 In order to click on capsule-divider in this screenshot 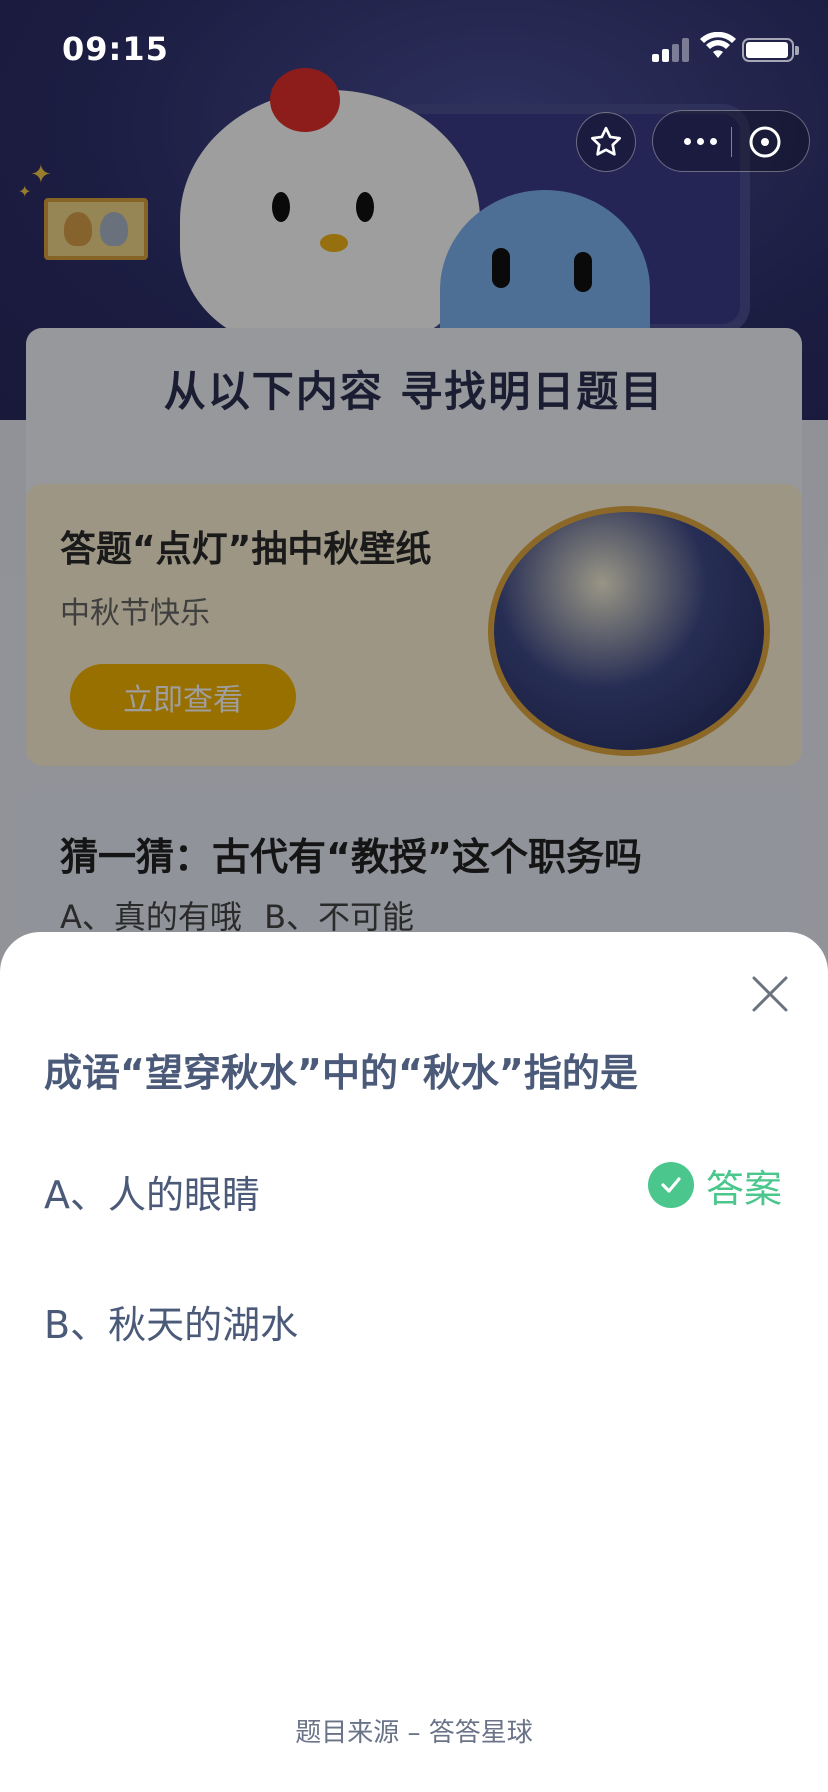, I will do `click(731, 142)`.